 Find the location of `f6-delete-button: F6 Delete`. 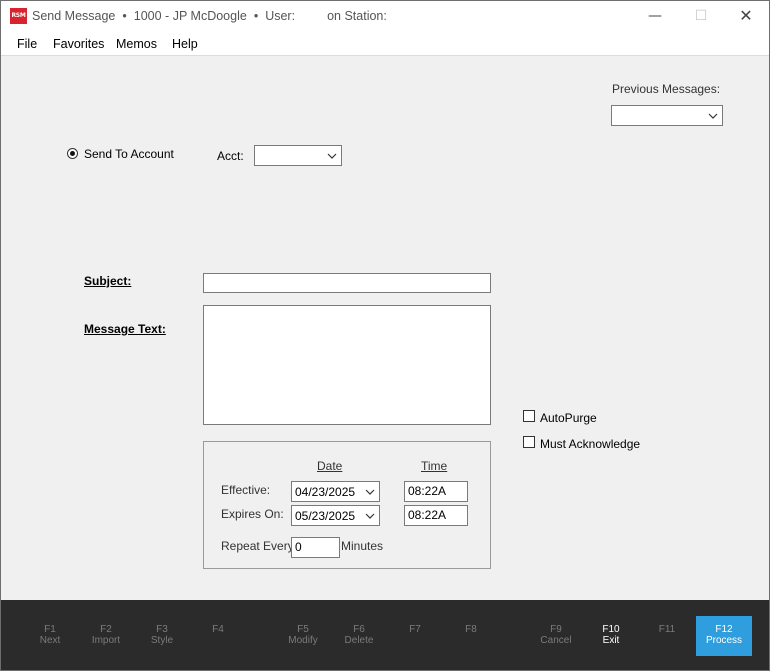

f6-delete-button: F6 Delete is located at coordinates (359, 635).